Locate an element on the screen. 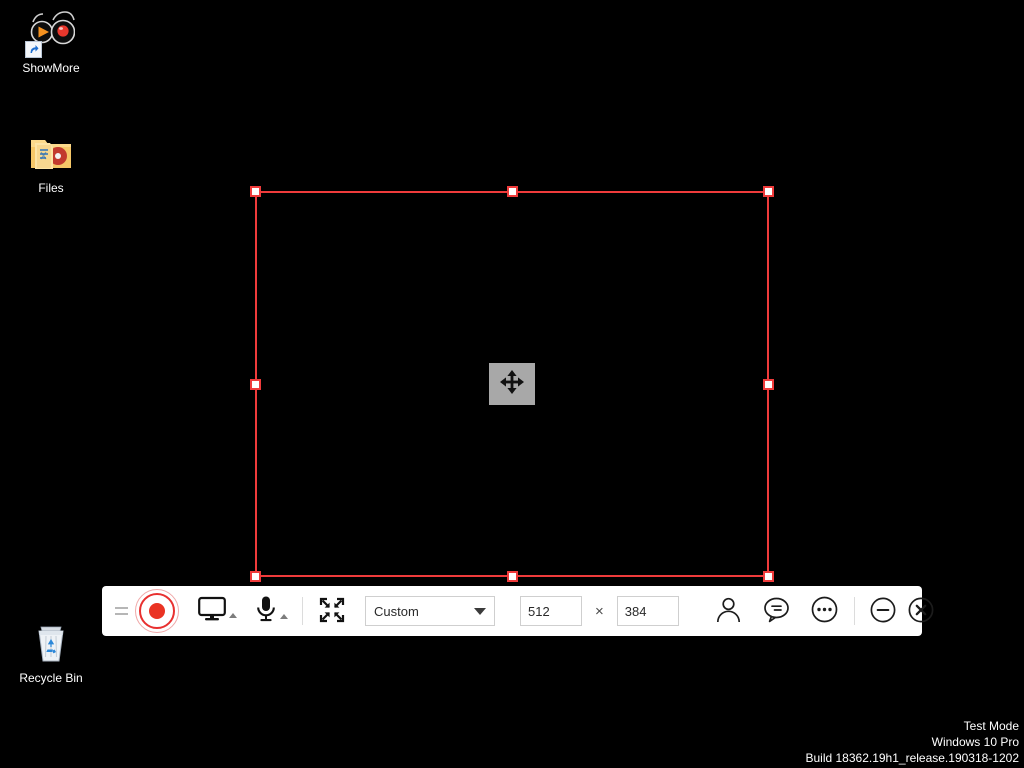  microphone-icon is located at coordinates (266, 611).